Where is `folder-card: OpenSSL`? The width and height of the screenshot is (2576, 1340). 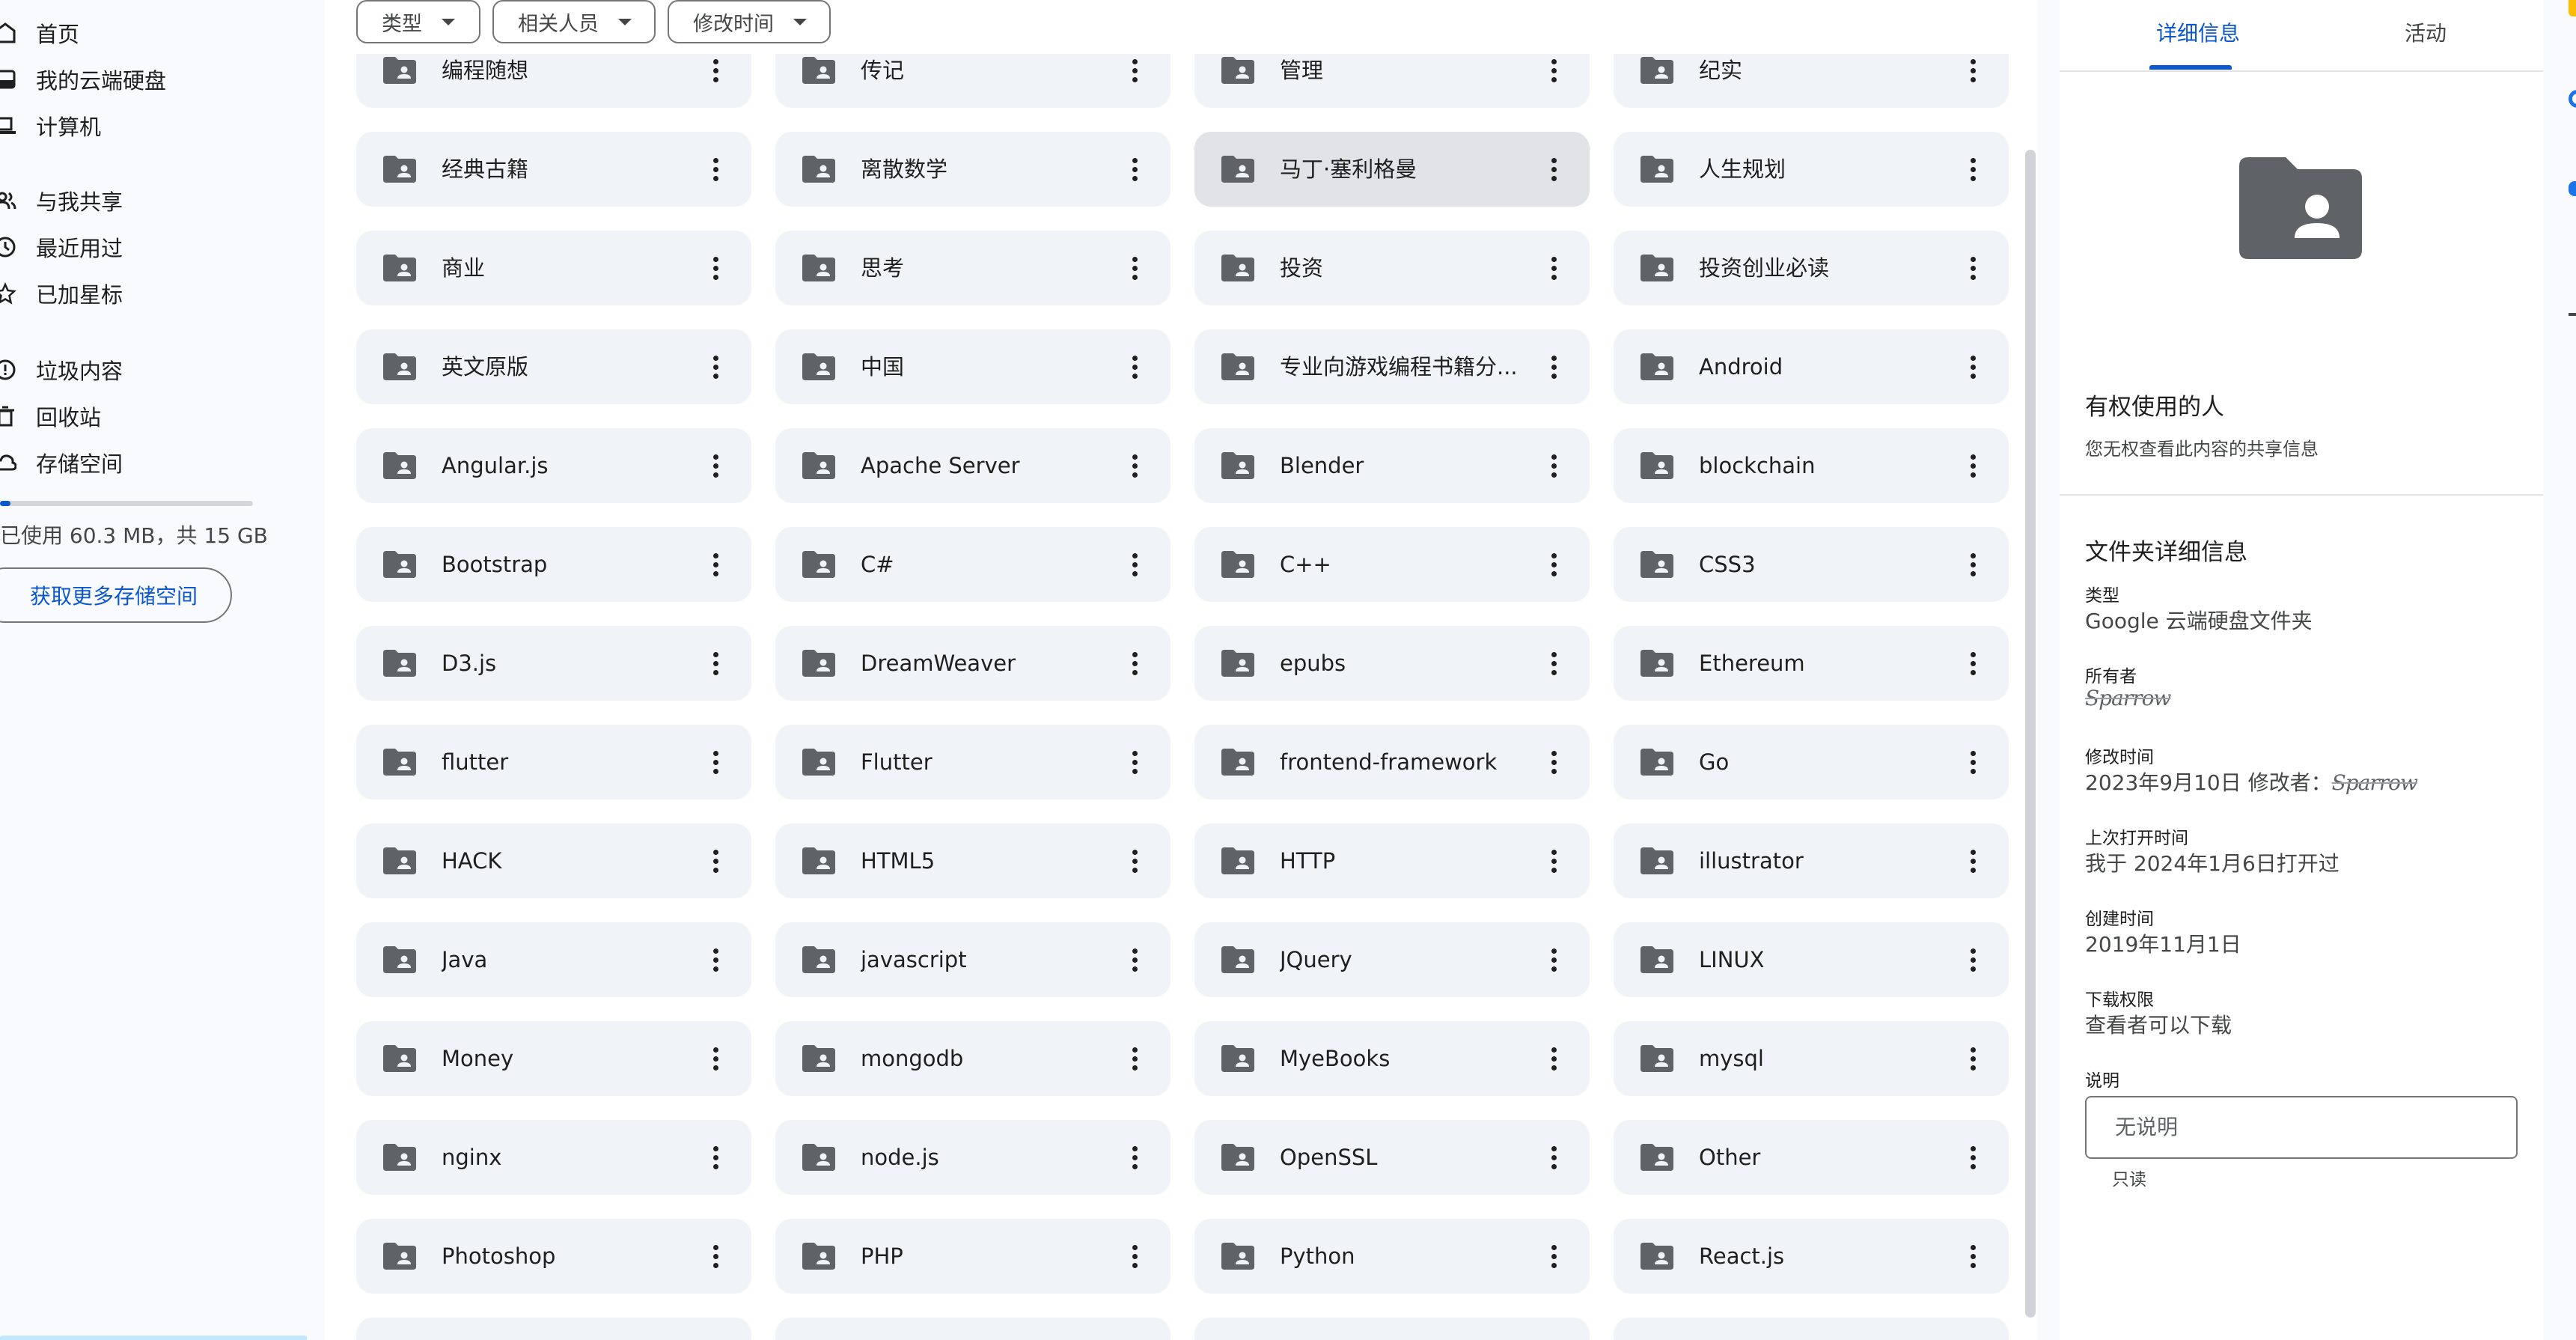
folder-card: OpenSSL is located at coordinates (1392, 1157).